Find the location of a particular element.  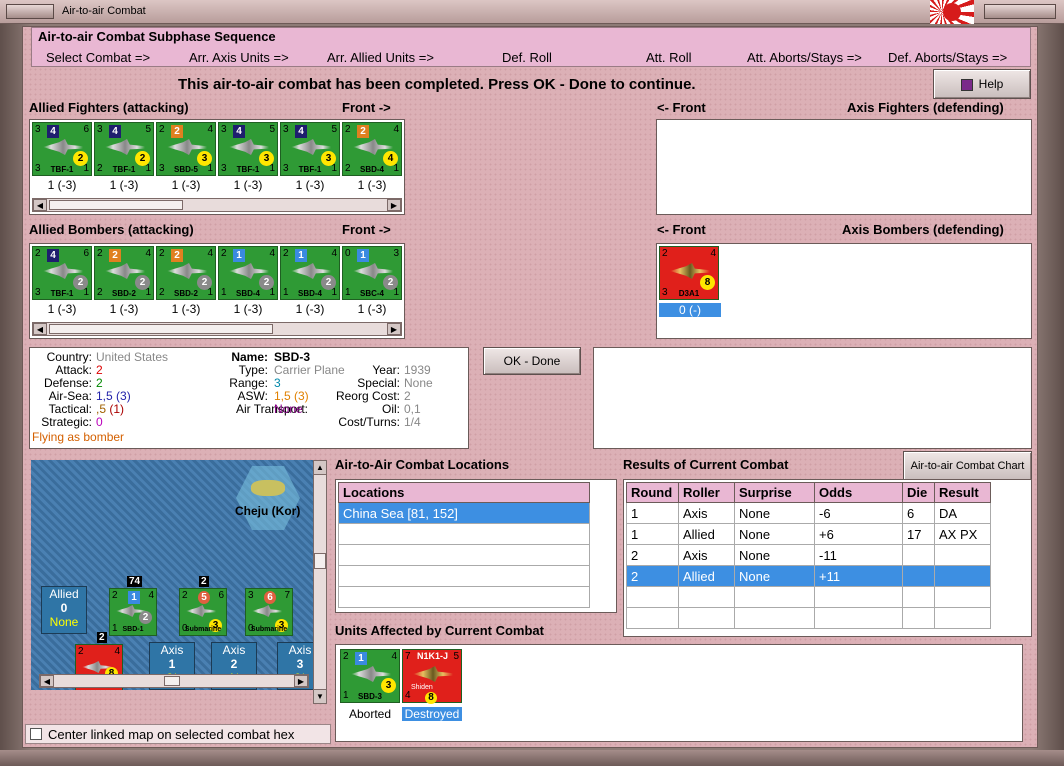

unit-counter-d3a1: 2 4 3 8 D3A1 is located at coordinates (689, 273).